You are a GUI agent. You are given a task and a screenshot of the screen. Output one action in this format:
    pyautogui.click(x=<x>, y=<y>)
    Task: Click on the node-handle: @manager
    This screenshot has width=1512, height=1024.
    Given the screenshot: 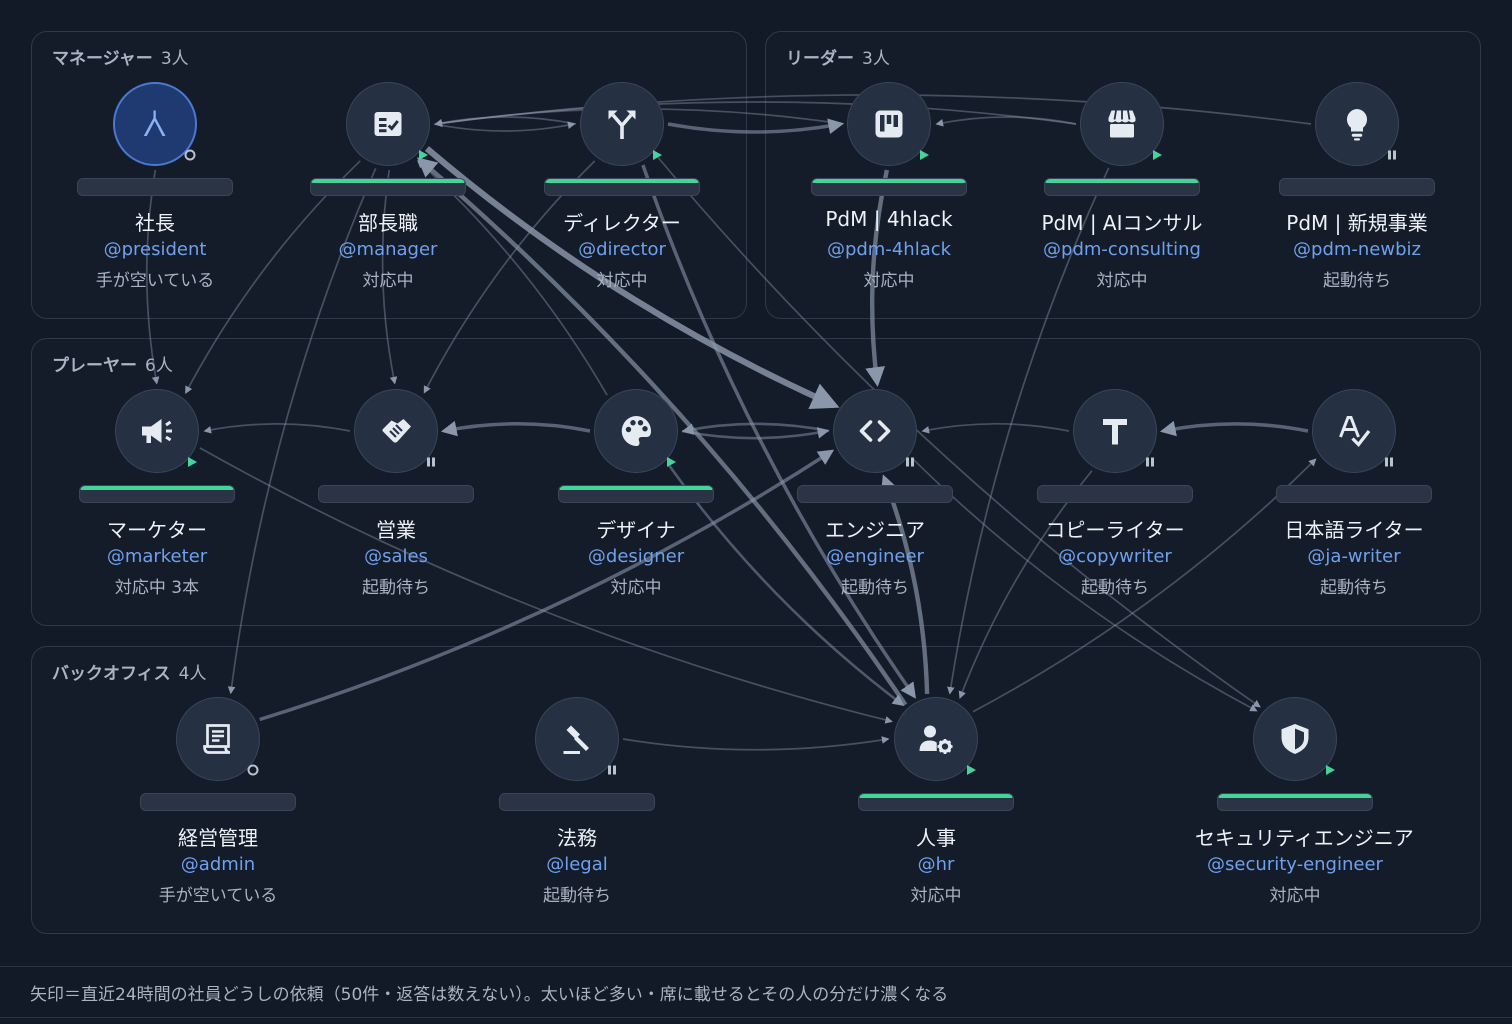 What is the action you would take?
    pyautogui.click(x=388, y=249)
    